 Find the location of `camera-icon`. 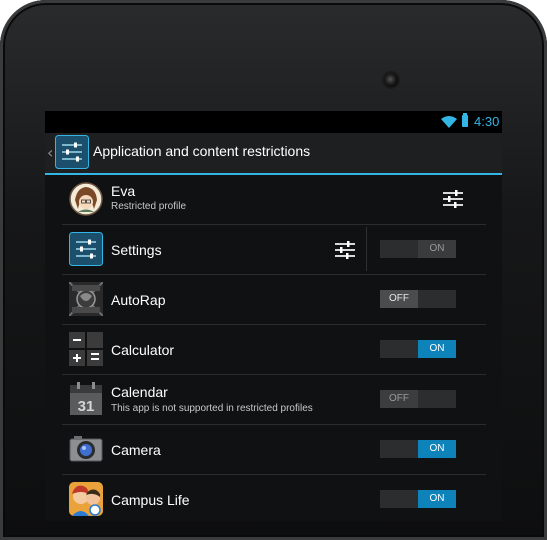

camera-icon is located at coordinates (86, 449).